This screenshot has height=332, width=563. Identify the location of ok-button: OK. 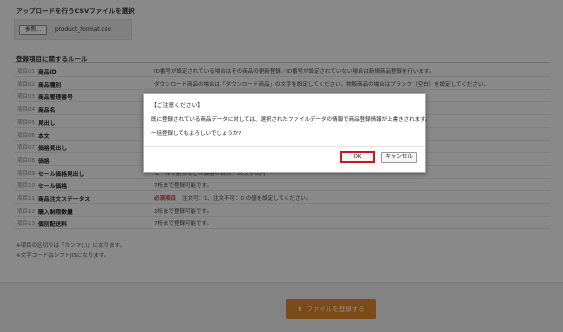
(357, 157).